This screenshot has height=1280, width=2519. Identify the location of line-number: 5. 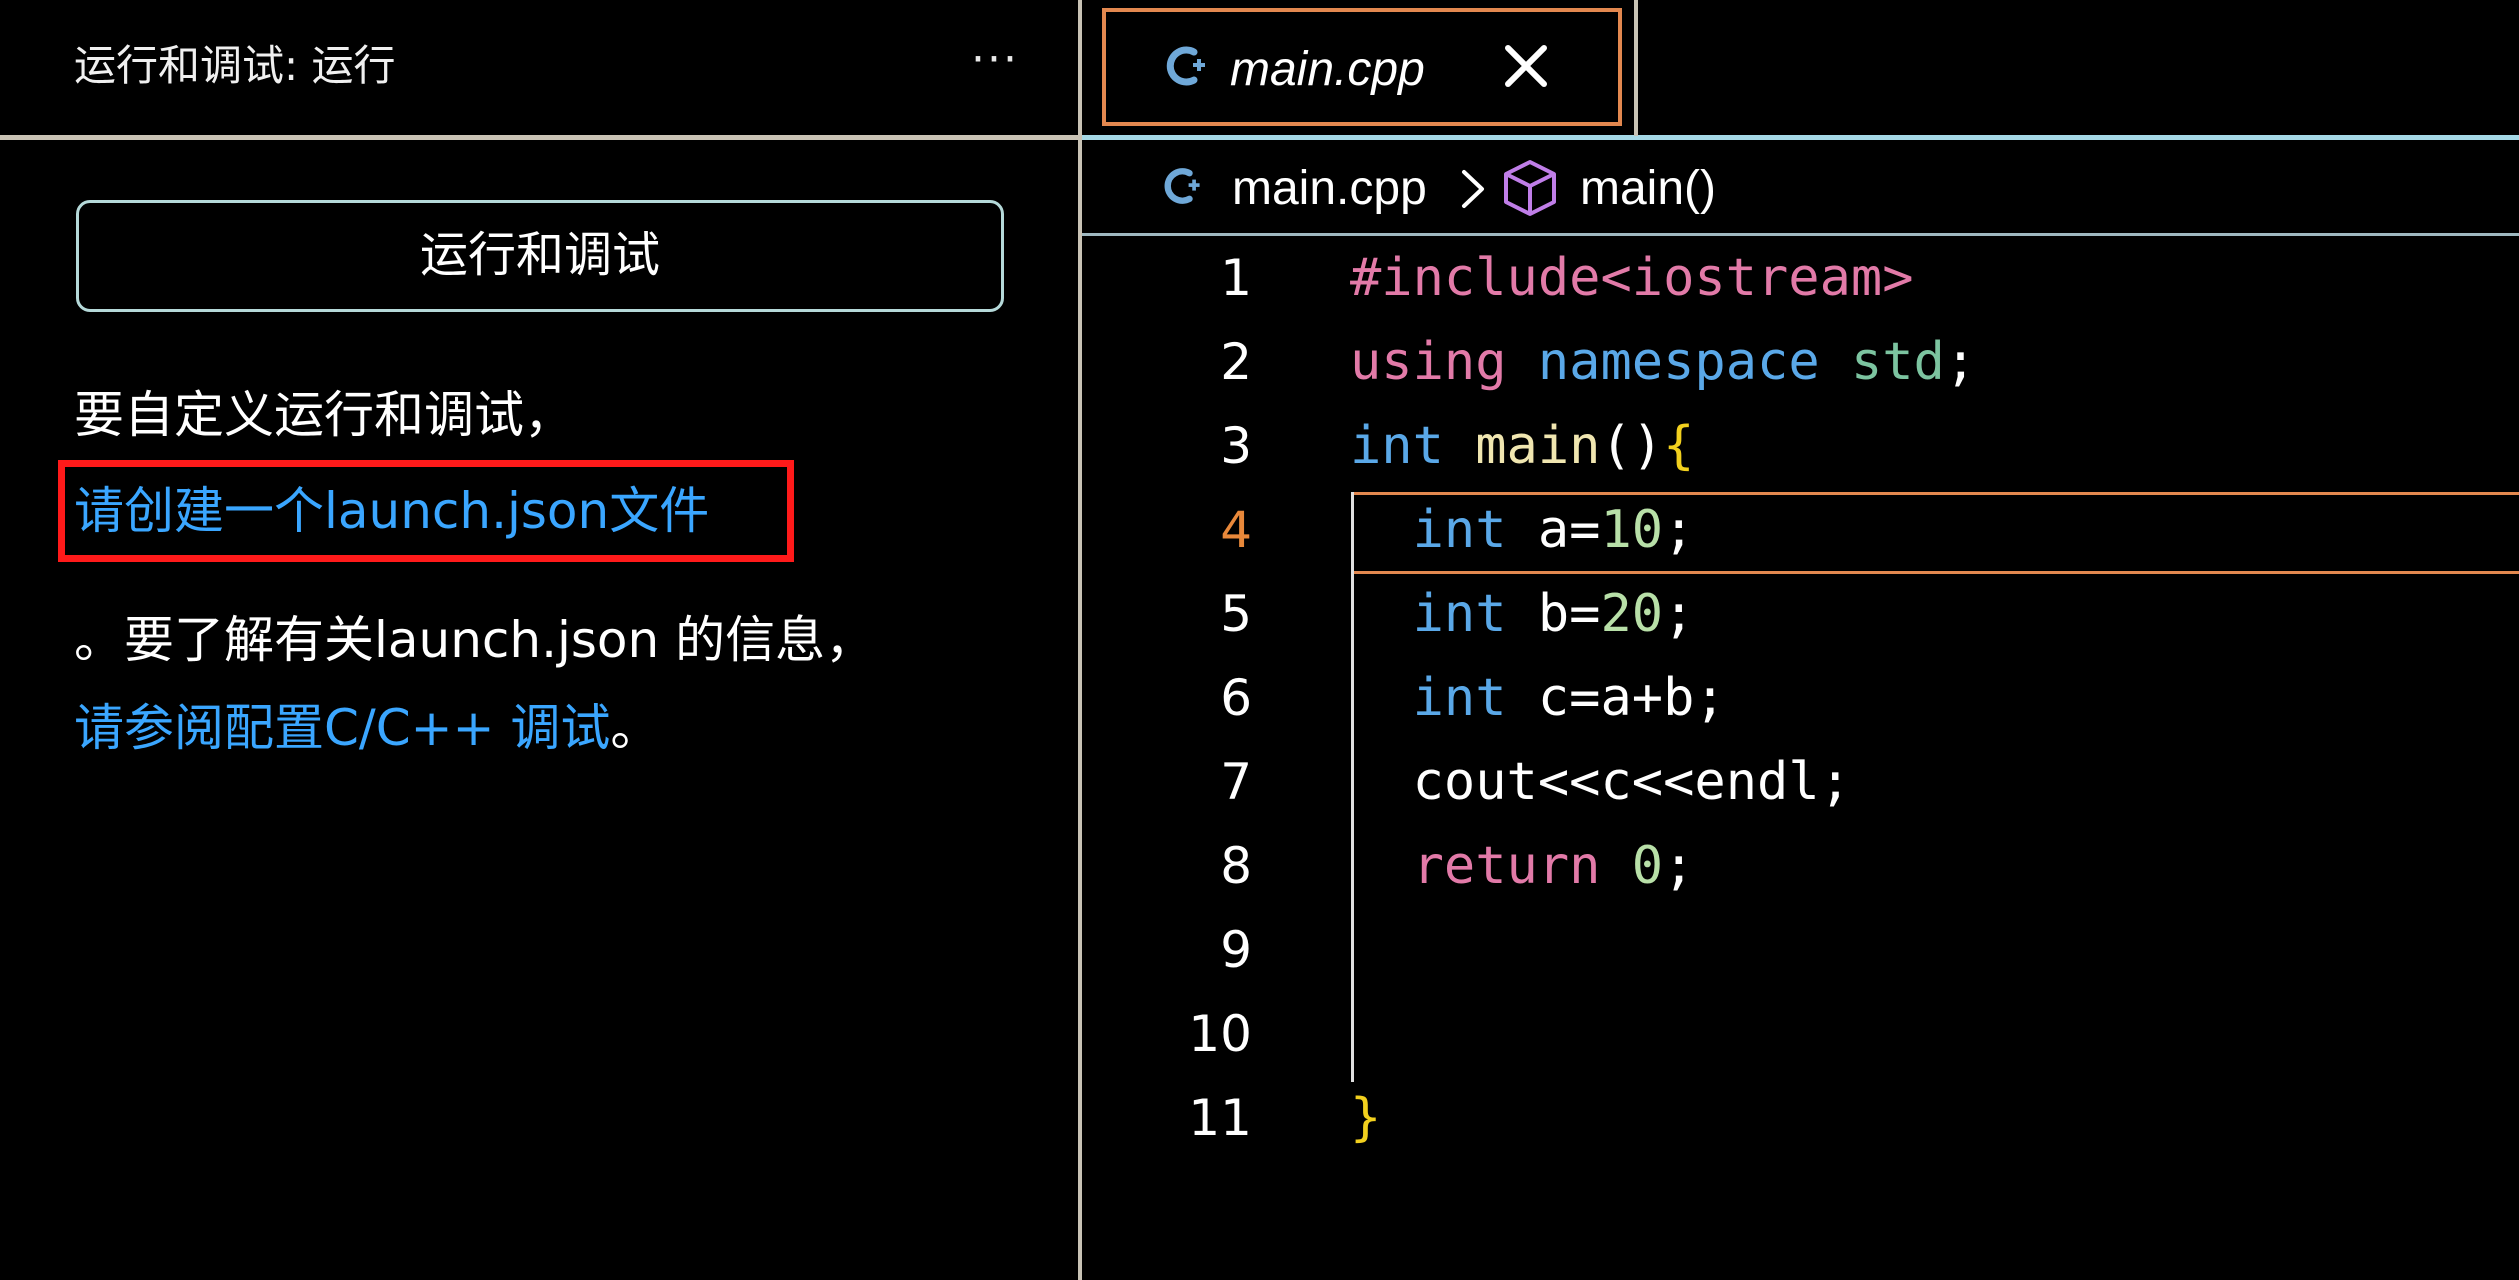
(1236, 614).